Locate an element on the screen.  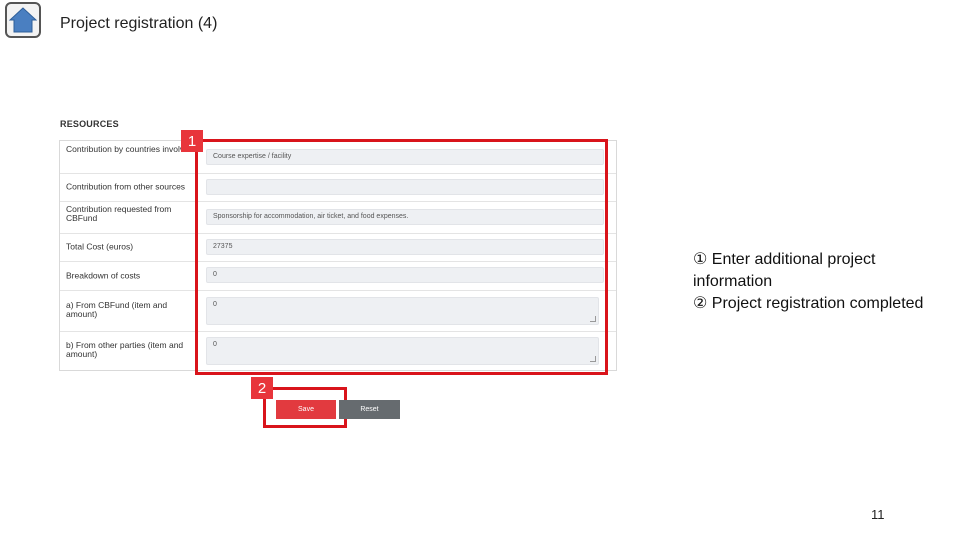
label-total-cost: Total Cost (euros) is located at coordinates (100, 246).